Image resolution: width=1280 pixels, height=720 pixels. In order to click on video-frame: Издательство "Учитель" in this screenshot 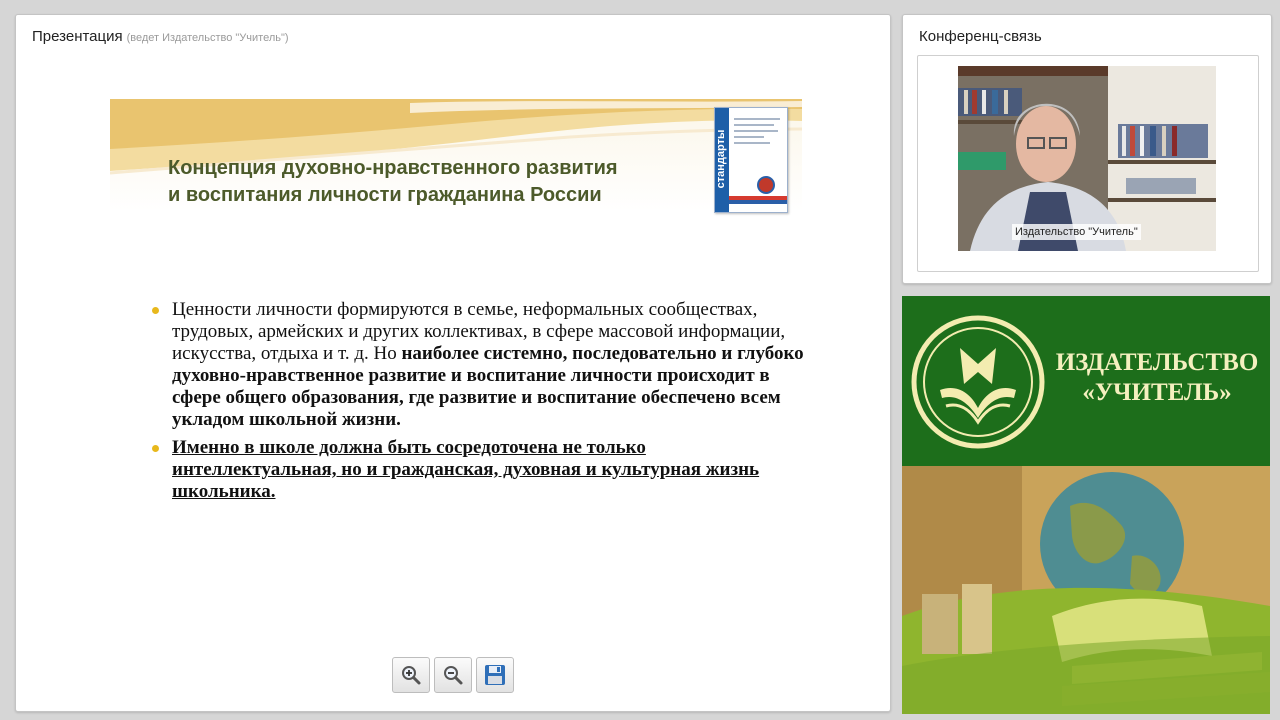, I will do `click(1088, 163)`.